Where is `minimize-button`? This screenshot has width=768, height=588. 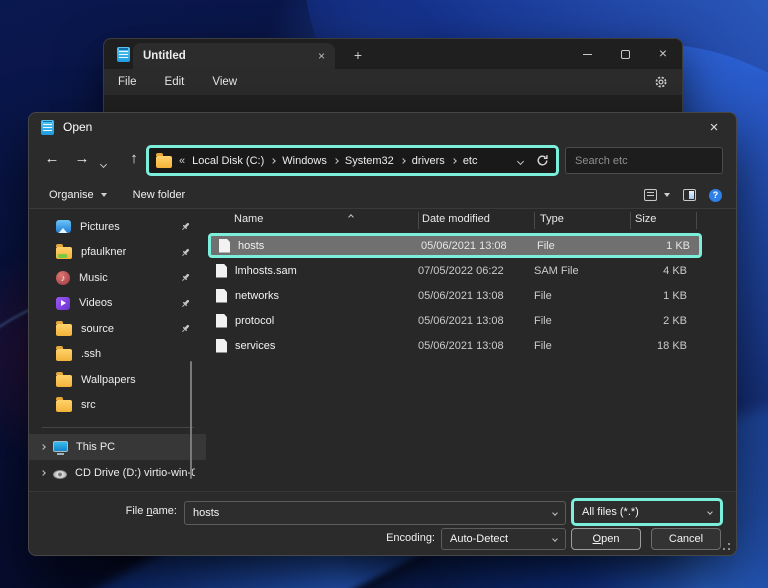 minimize-button is located at coordinates (587, 54).